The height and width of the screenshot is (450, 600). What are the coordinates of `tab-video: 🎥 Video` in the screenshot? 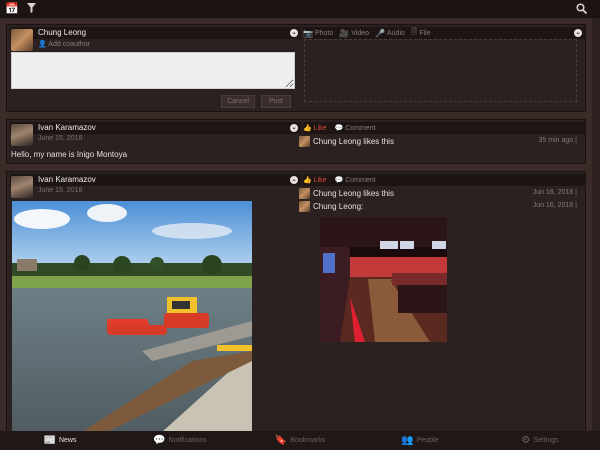 It's located at (354, 33).